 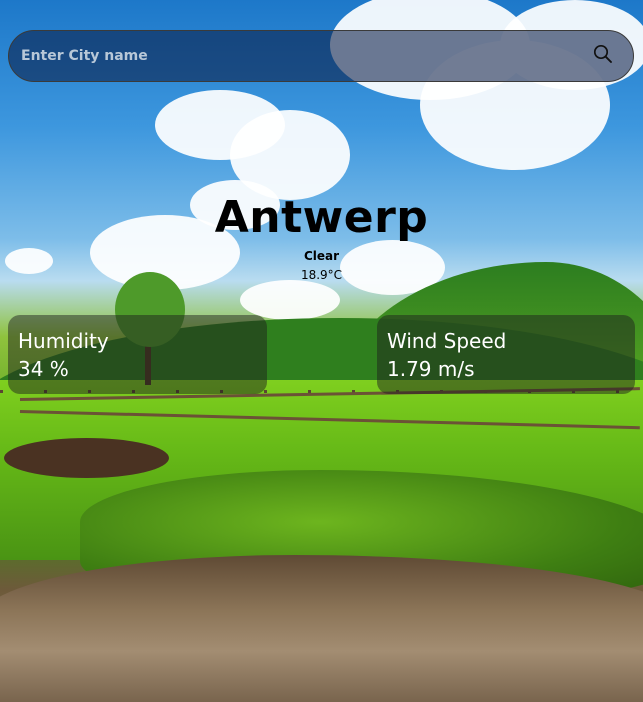 What do you see at coordinates (137, 354) in the screenshot?
I see `humidity-card: Humidity 34 %` at bounding box center [137, 354].